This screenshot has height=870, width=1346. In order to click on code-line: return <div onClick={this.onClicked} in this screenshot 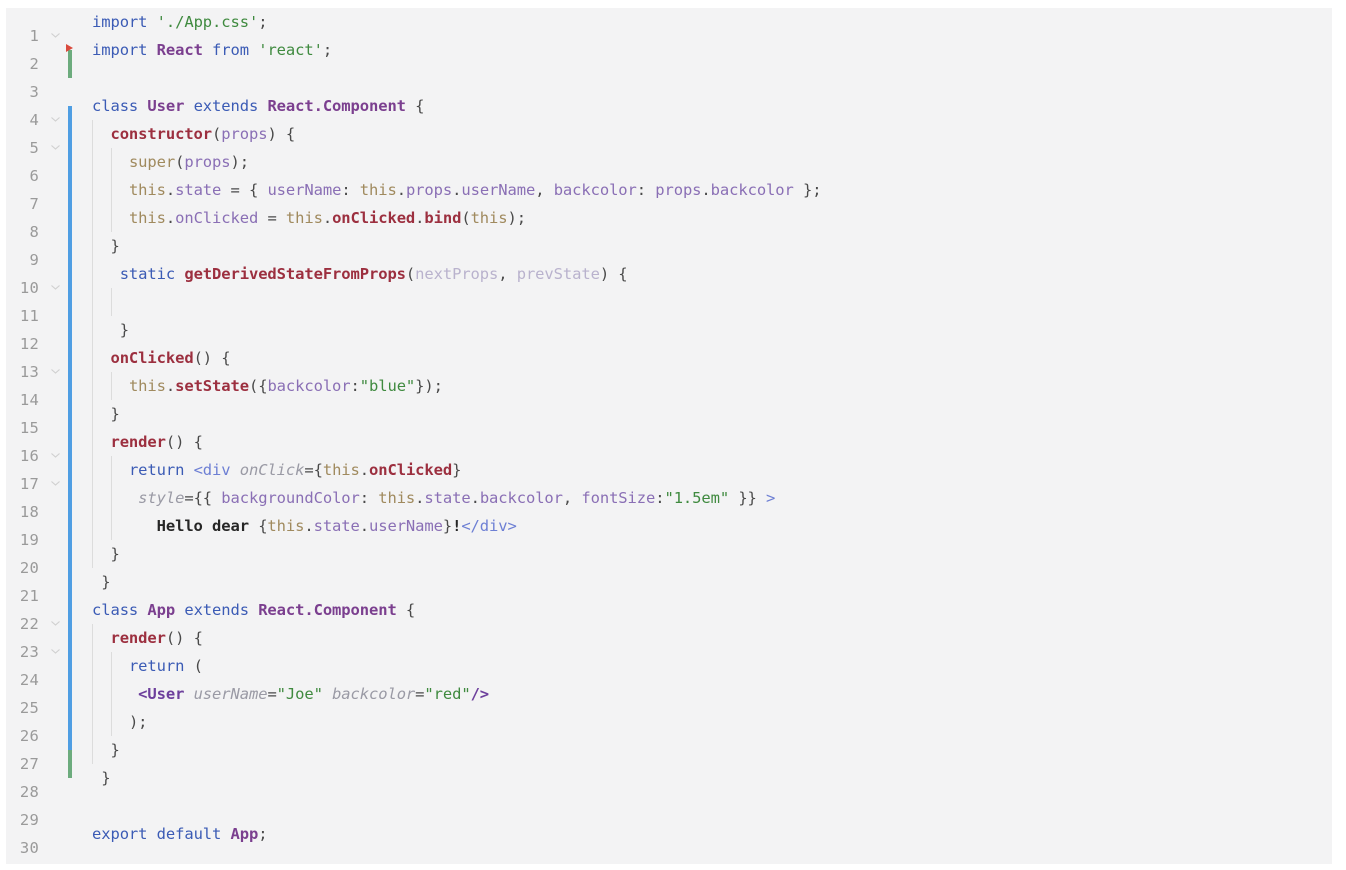, I will do `click(708, 470)`.